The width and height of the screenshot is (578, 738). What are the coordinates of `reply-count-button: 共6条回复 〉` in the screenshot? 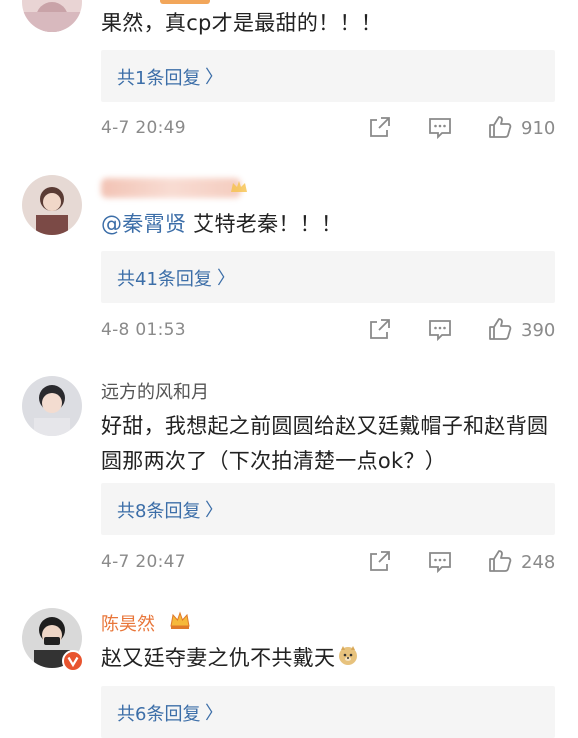 It's located at (328, 712).